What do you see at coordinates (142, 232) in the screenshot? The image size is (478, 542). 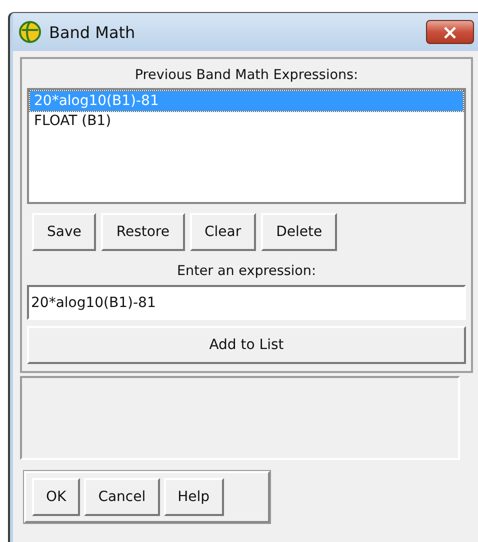 I see `history-button: Restore` at bounding box center [142, 232].